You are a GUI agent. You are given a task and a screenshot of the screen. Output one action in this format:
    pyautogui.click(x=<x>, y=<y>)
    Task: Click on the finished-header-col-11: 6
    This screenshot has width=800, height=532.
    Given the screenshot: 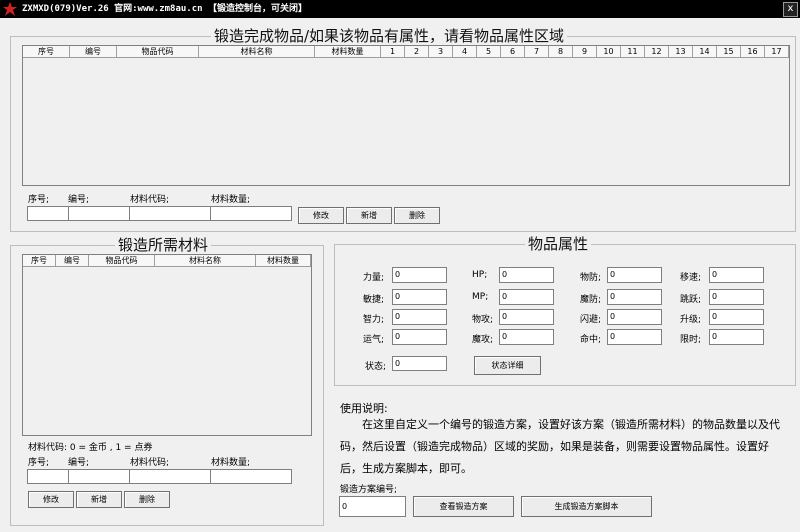 What is the action you would take?
    pyautogui.click(x=513, y=51)
    